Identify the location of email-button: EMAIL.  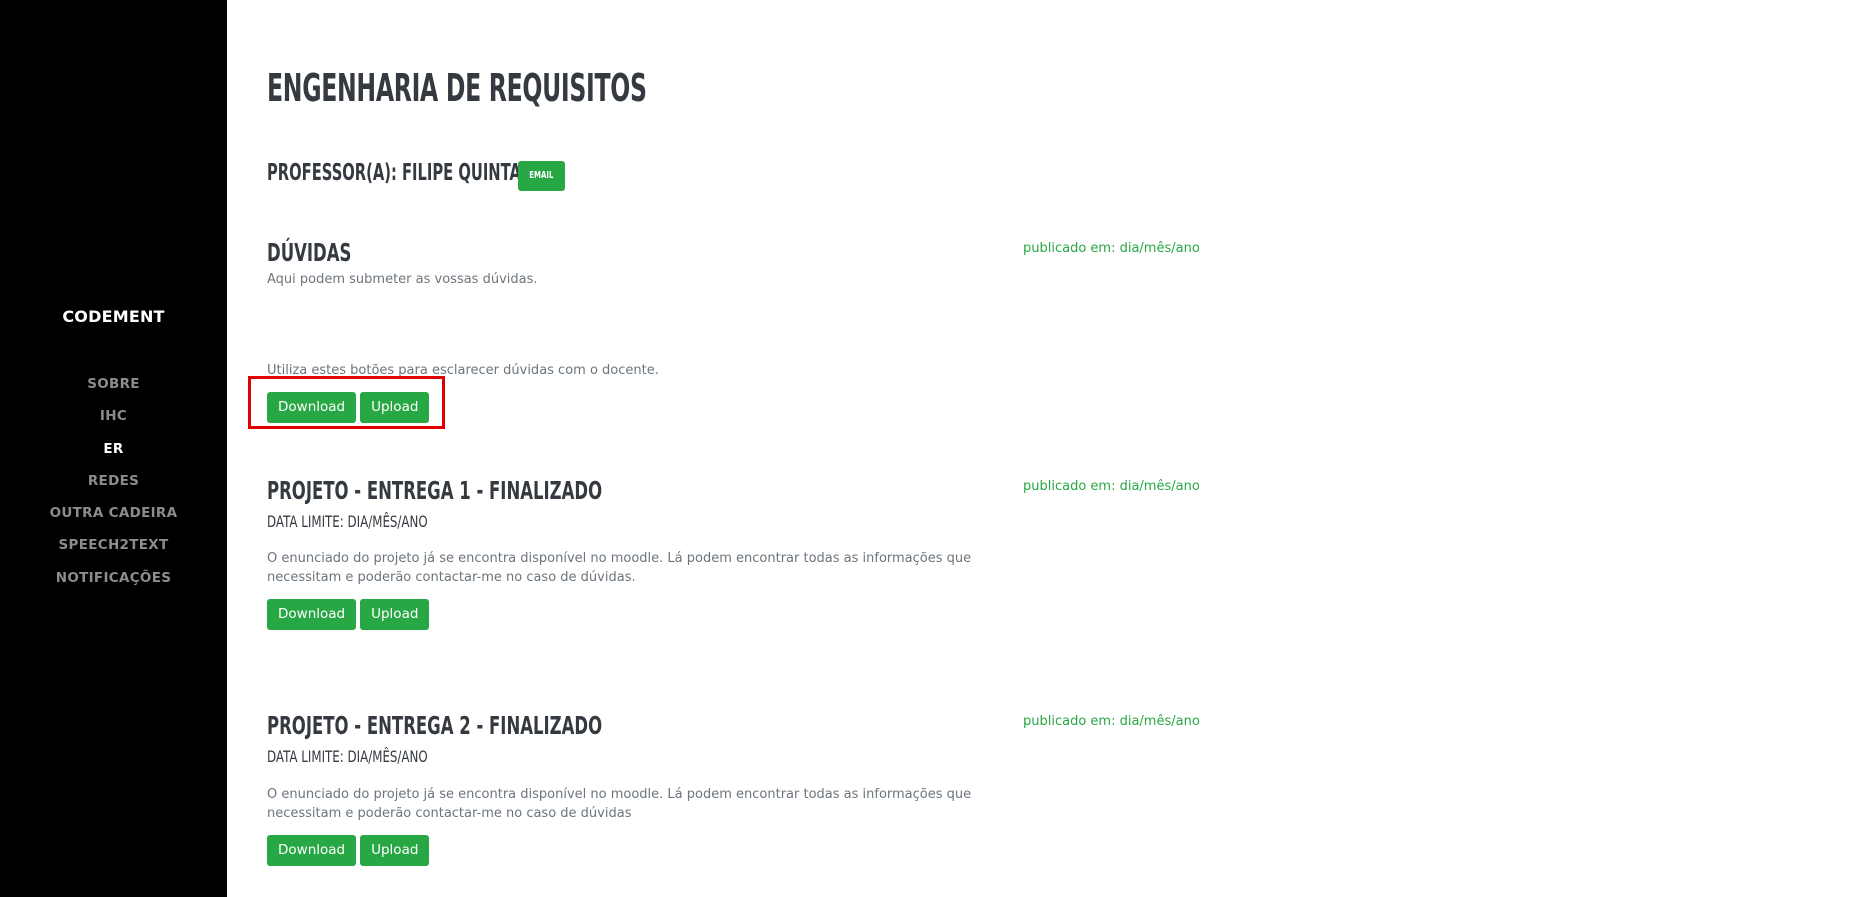
(541, 176).